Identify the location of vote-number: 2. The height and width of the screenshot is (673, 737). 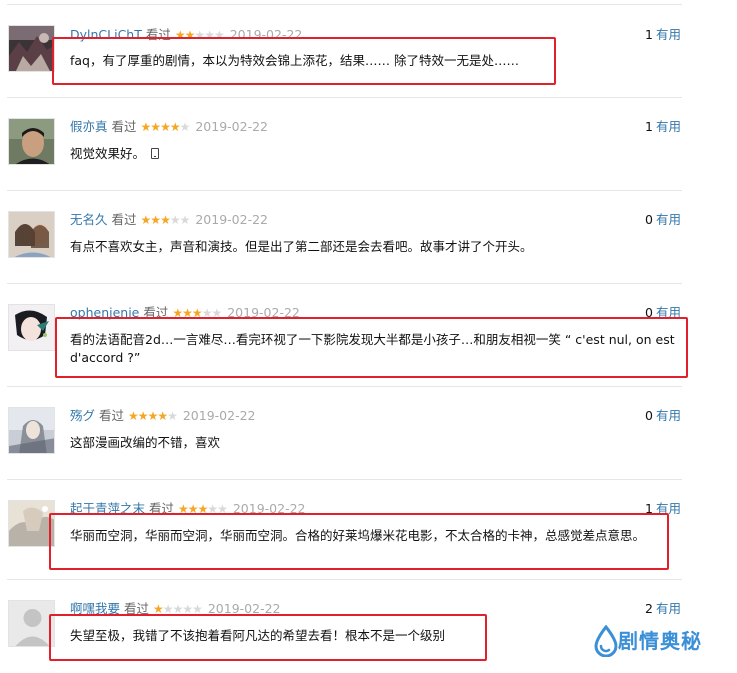
(649, 608).